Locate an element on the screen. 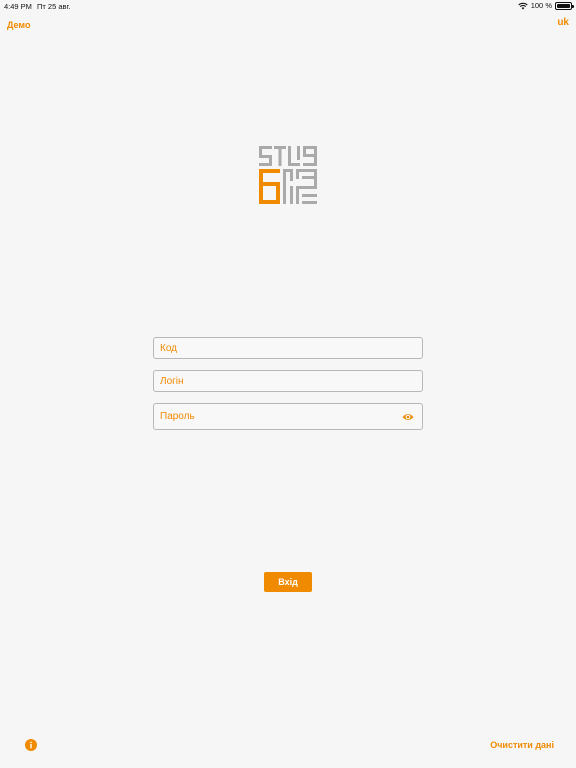 This screenshot has width=576, height=768. status-right: 100 % is located at coordinates (546, 5).